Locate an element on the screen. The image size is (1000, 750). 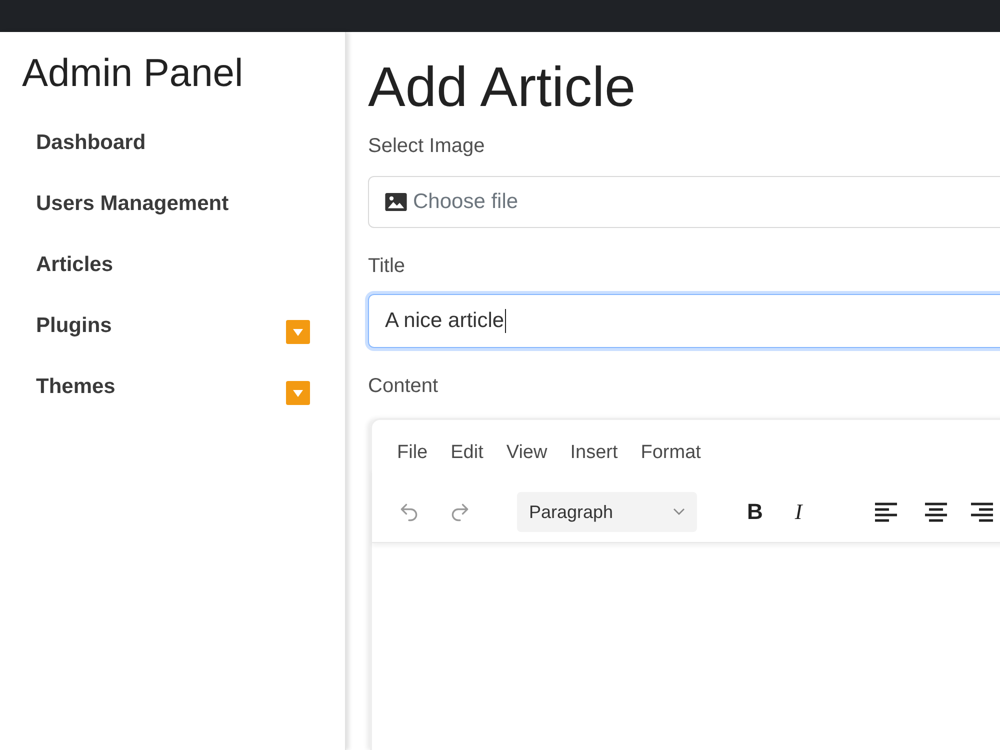
file-input: Choose file is located at coordinates (684, 202).